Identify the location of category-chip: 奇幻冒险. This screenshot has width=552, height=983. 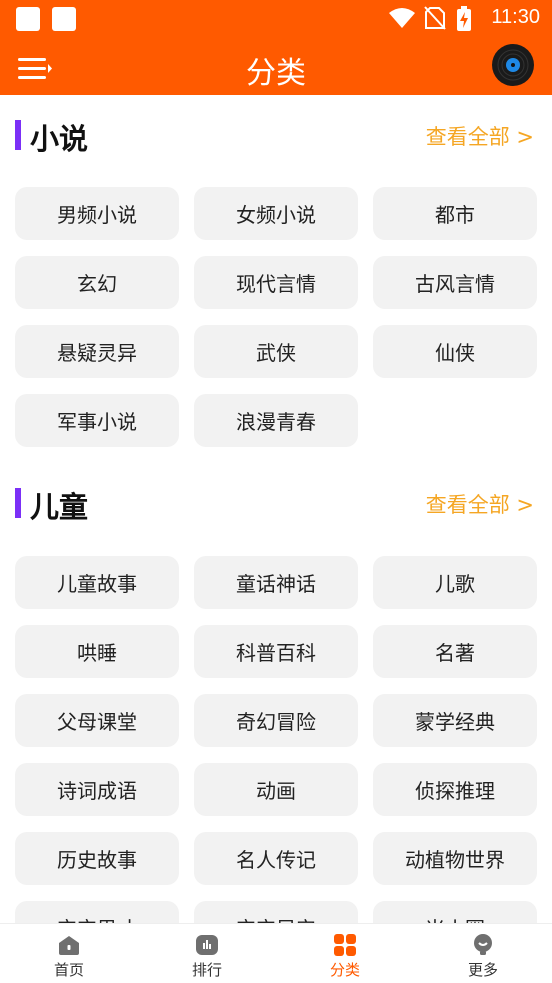
(276, 720).